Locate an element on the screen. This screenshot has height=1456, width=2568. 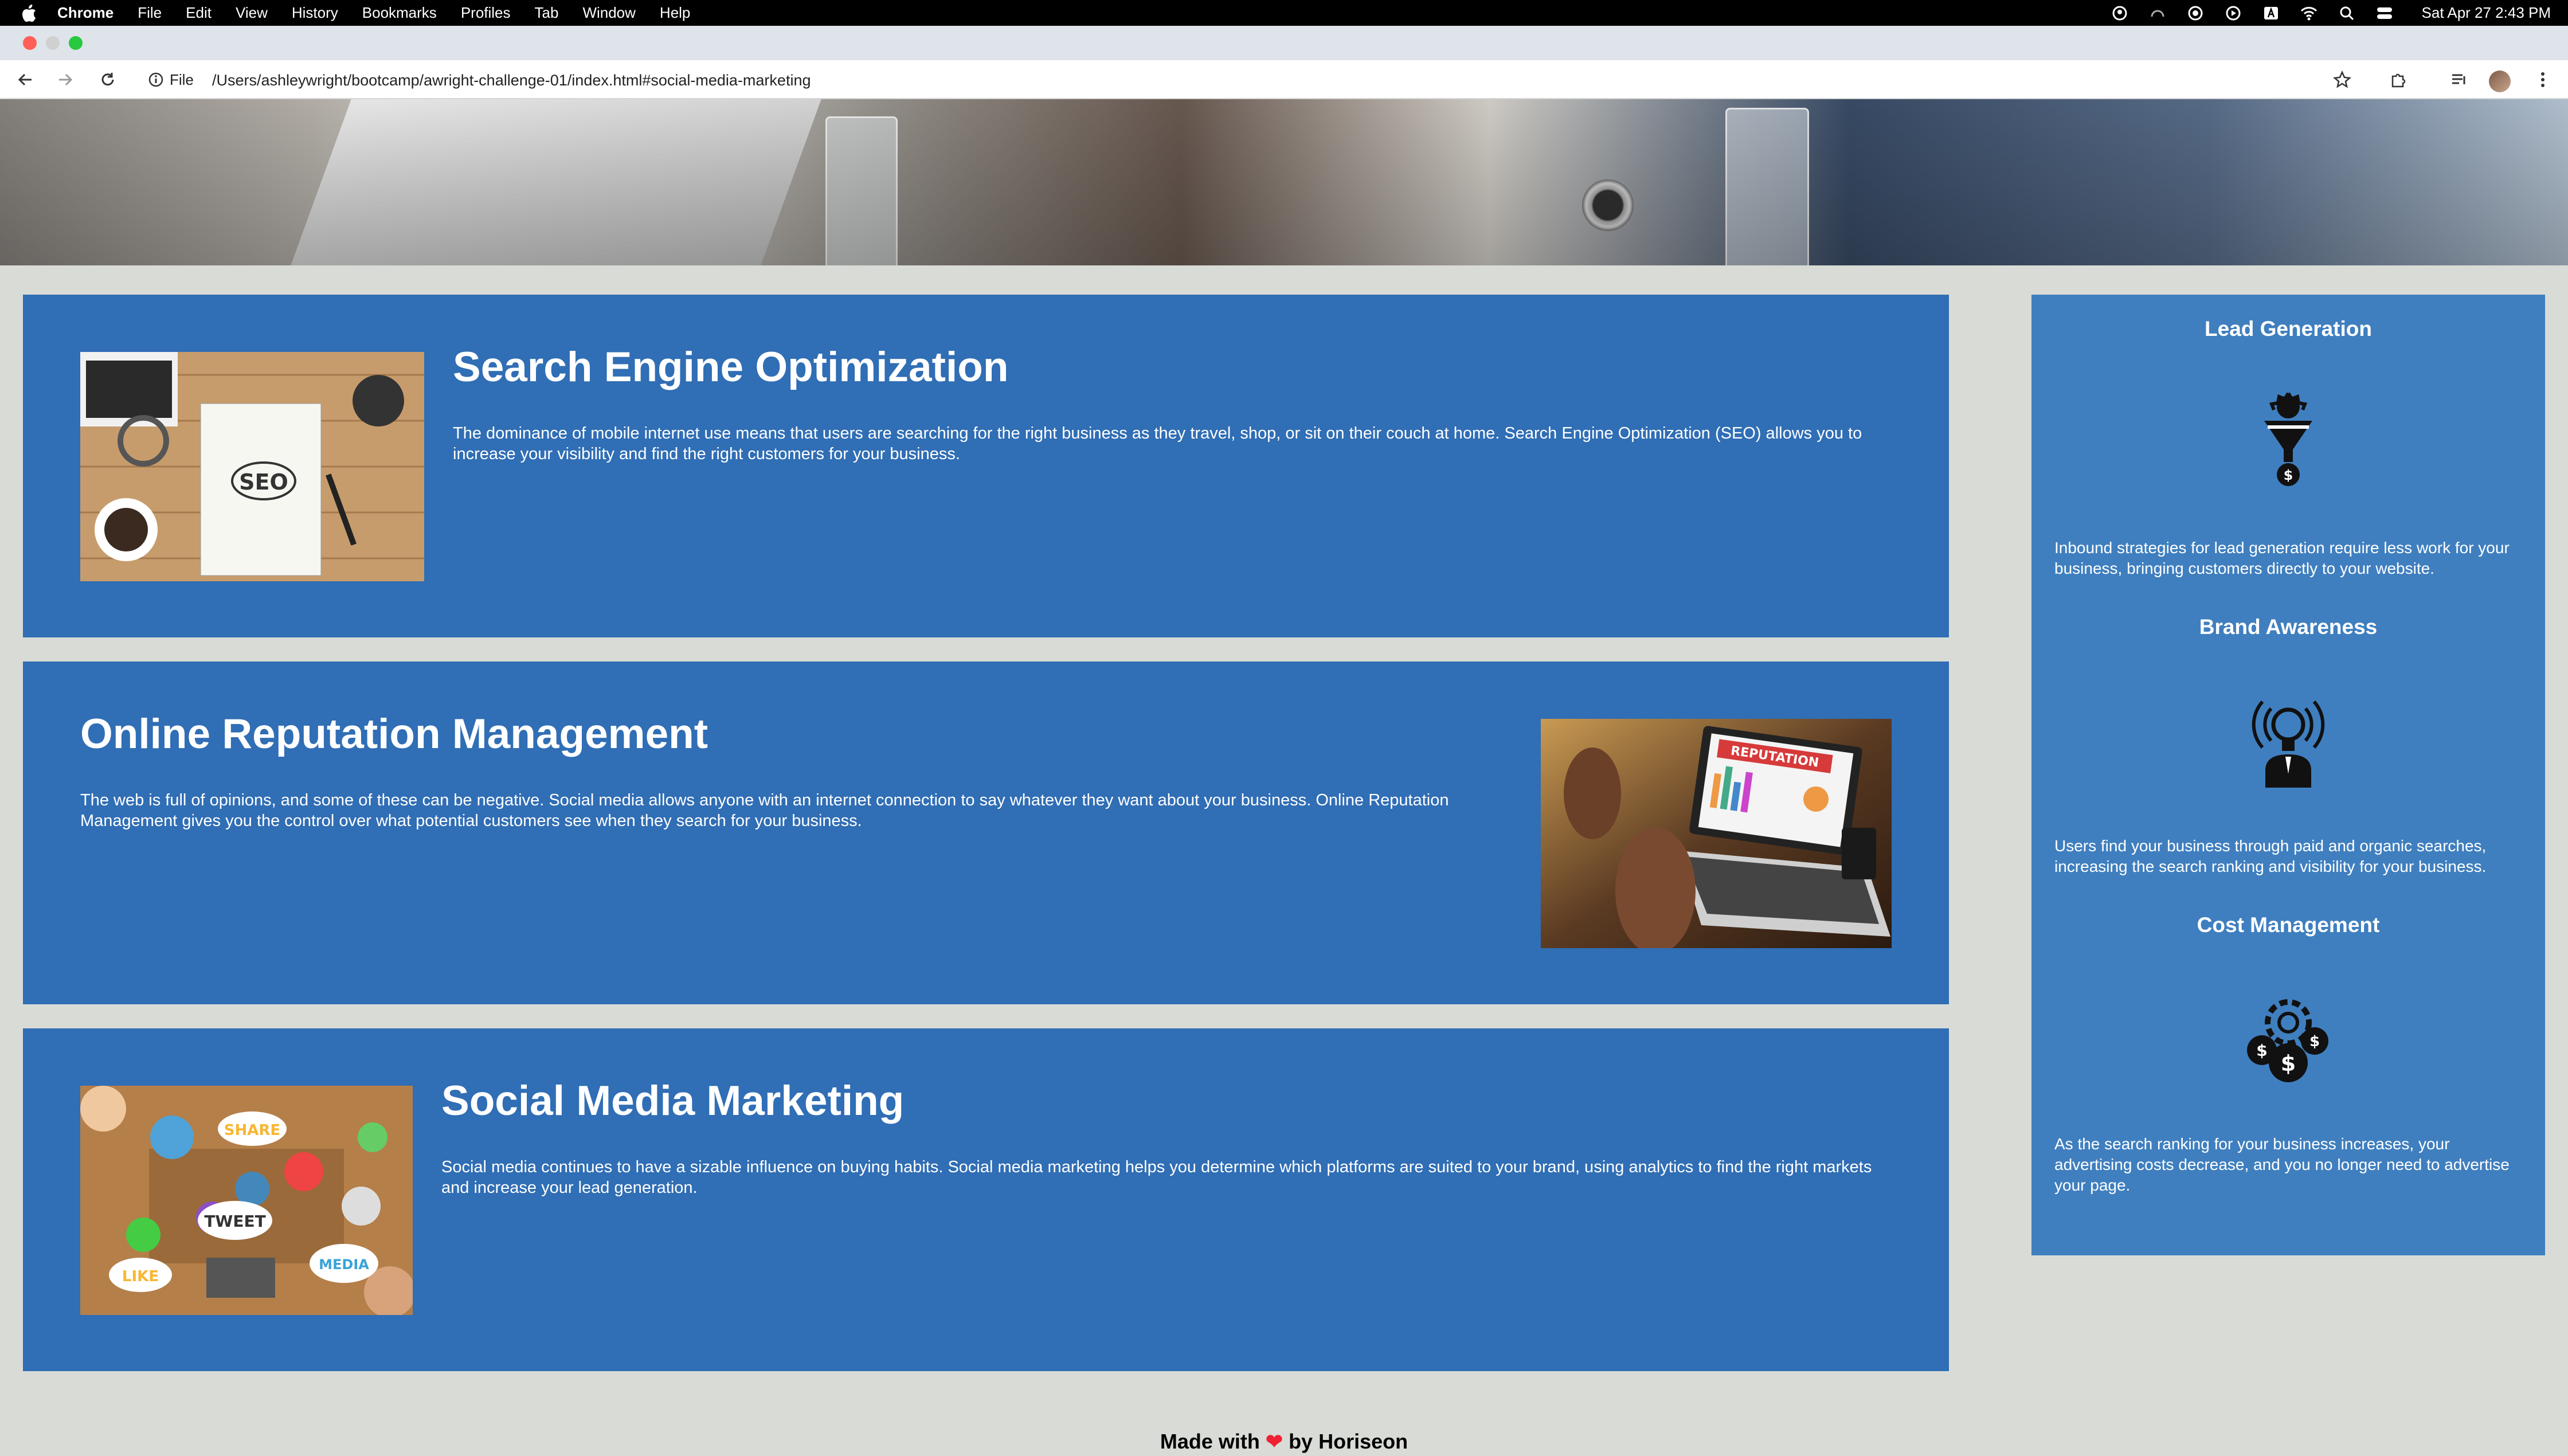
back-arrow-icon is located at coordinates (25, 79).